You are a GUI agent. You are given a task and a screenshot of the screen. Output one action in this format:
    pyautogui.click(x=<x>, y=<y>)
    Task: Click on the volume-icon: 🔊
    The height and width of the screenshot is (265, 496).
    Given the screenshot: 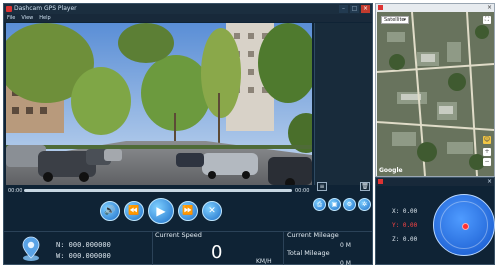 What is the action you would take?
    pyautogui.click(x=110, y=211)
    